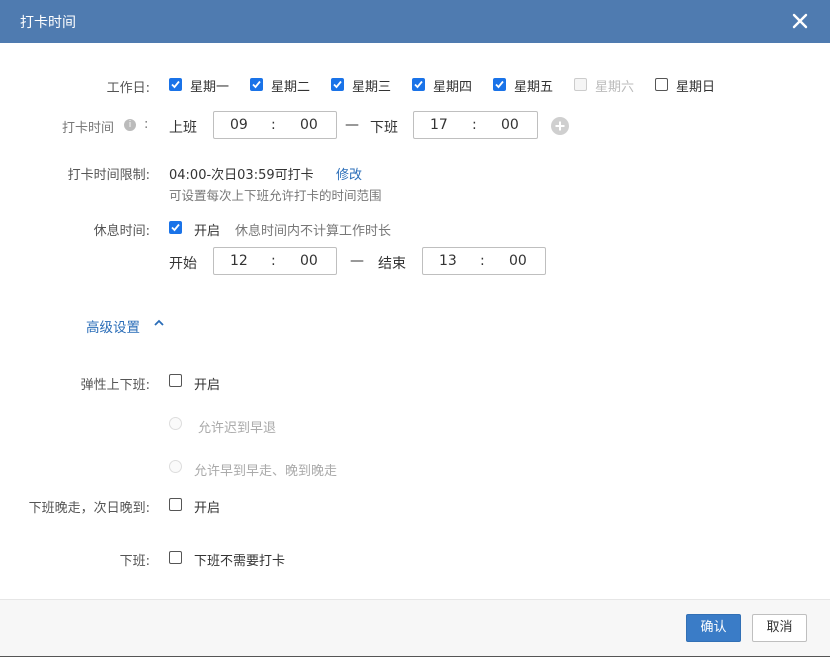 Image resolution: width=830 pixels, height=657 pixels. Describe the element at coordinates (779, 628) in the screenshot. I see `cancel-button: 取消` at that location.